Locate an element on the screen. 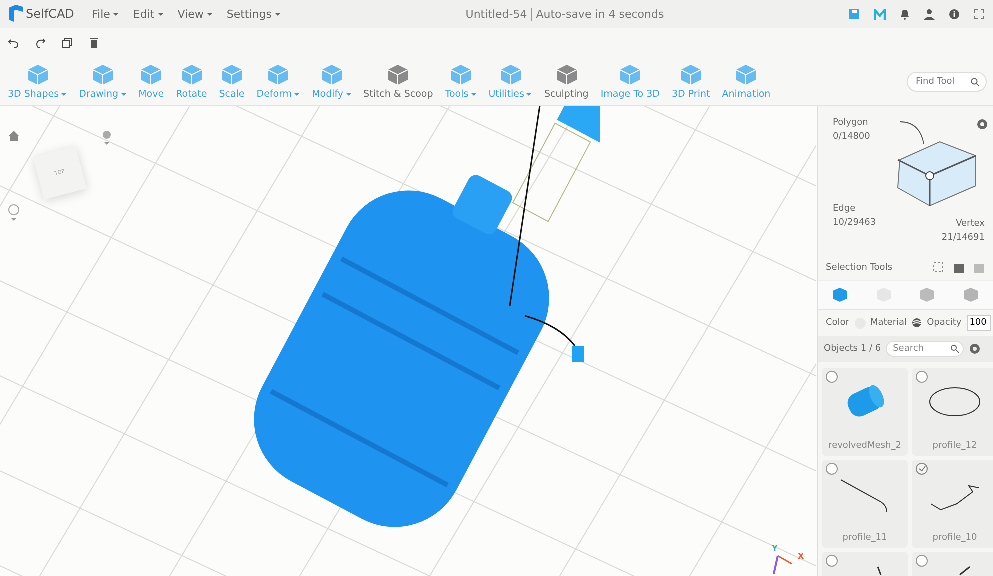 The image size is (993, 576). object-name: profile_12 is located at coordinates (955, 446).